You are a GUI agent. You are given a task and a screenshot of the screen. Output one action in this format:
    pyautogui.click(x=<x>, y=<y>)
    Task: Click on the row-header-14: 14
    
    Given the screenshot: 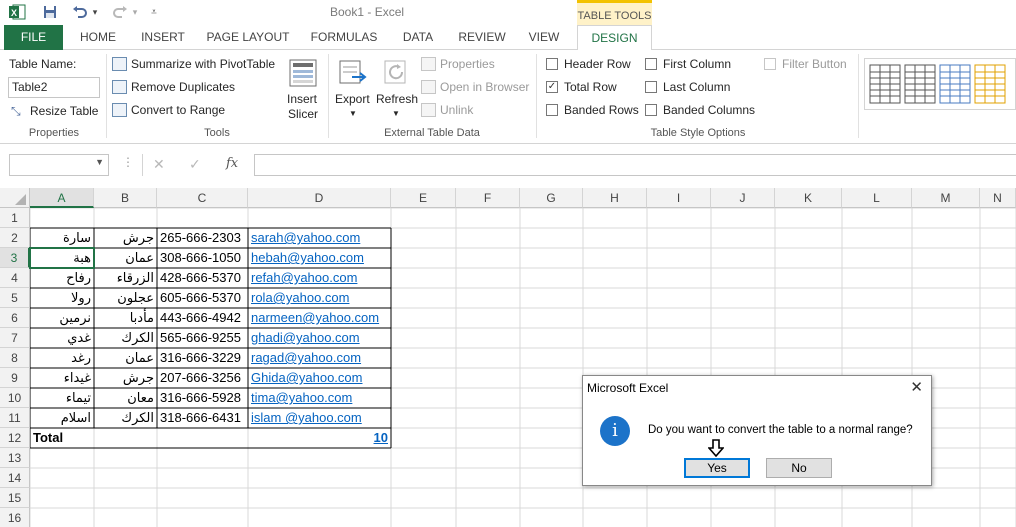 What is the action you would take?
    pyautogui.click(x=15, y=478)
    